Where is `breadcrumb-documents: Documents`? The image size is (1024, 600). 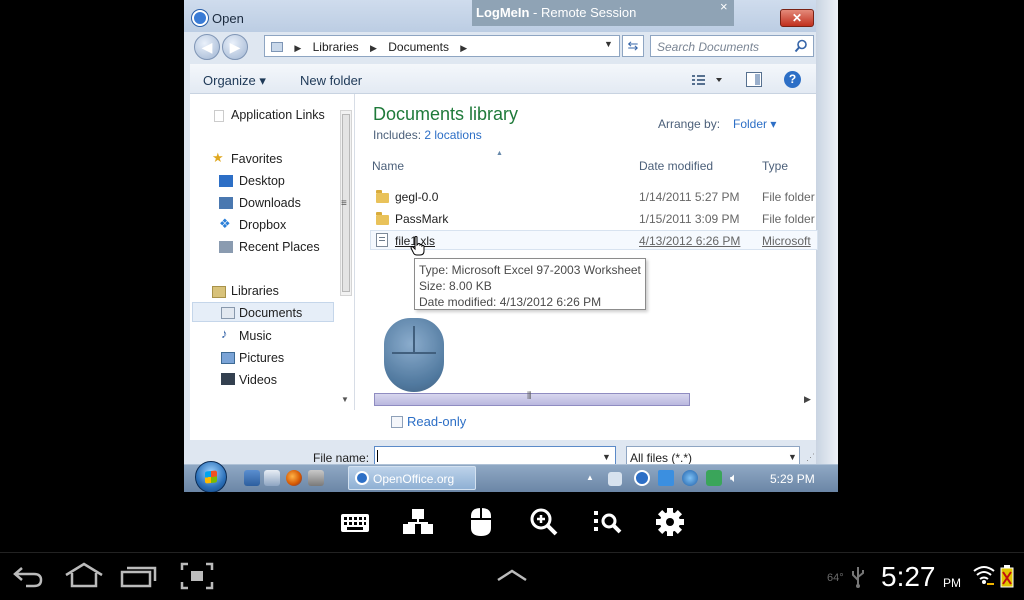
breadcrumb-documents: Documents is located at coordinates (418, 47).